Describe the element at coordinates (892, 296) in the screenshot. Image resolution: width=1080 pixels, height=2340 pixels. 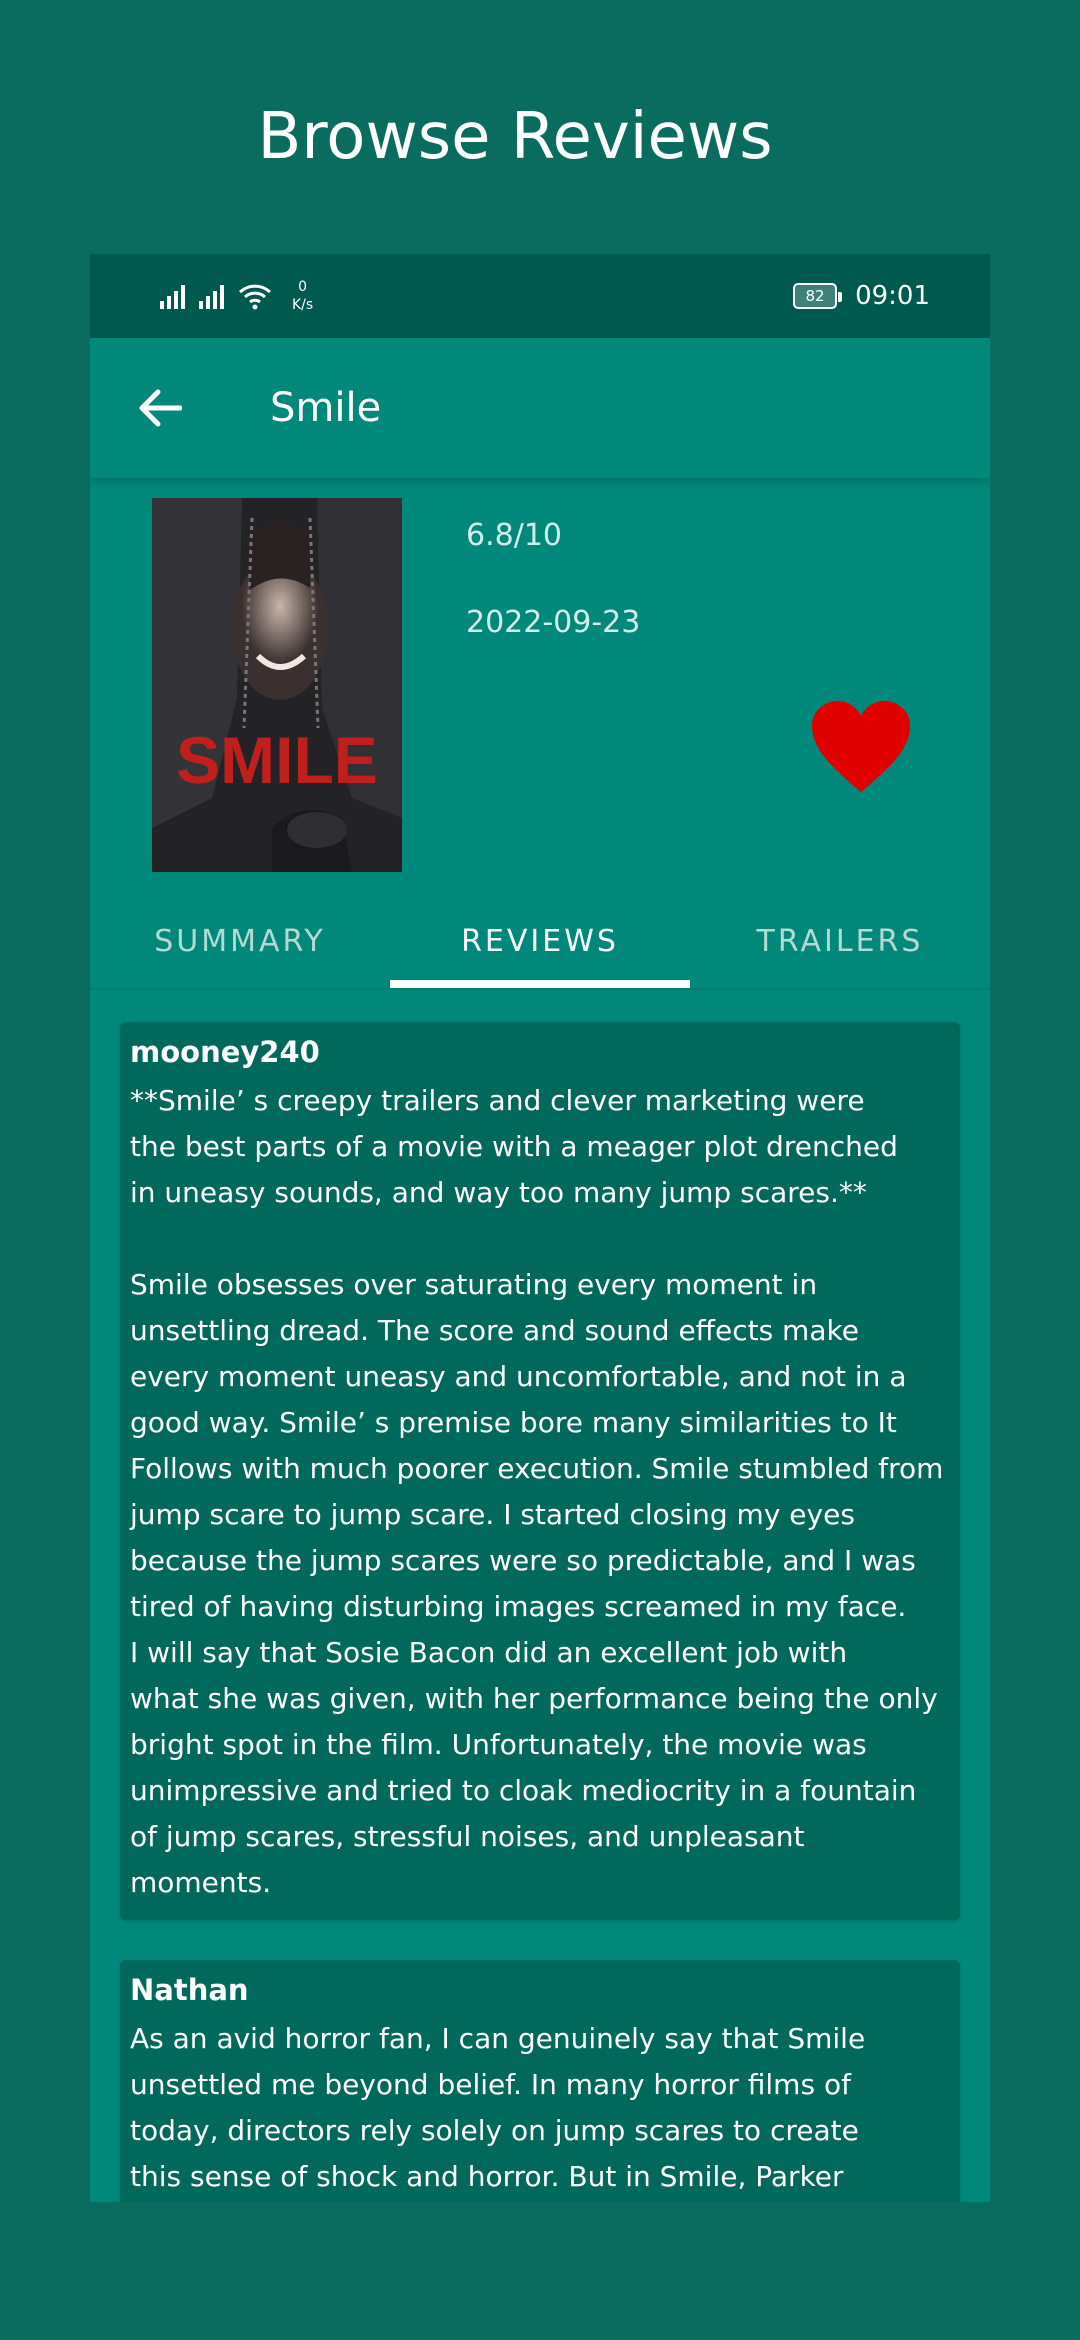
I see `clock: 09:01` at that location.